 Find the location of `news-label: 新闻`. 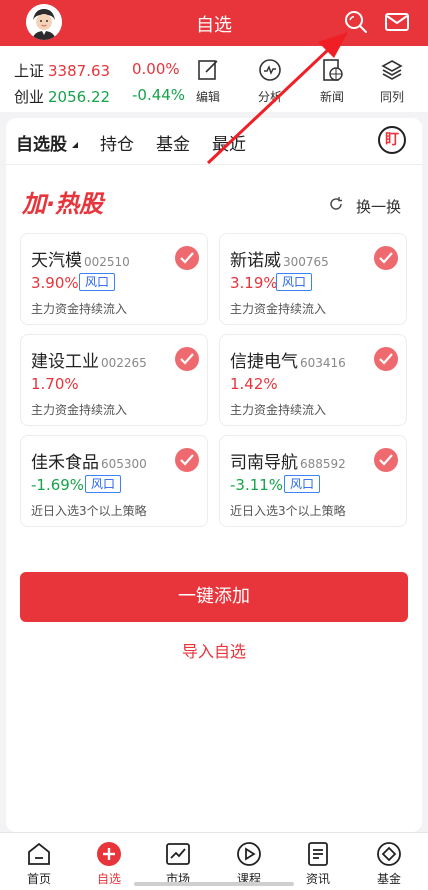

news-label: 新闻 is located at coordinates (331, 97).